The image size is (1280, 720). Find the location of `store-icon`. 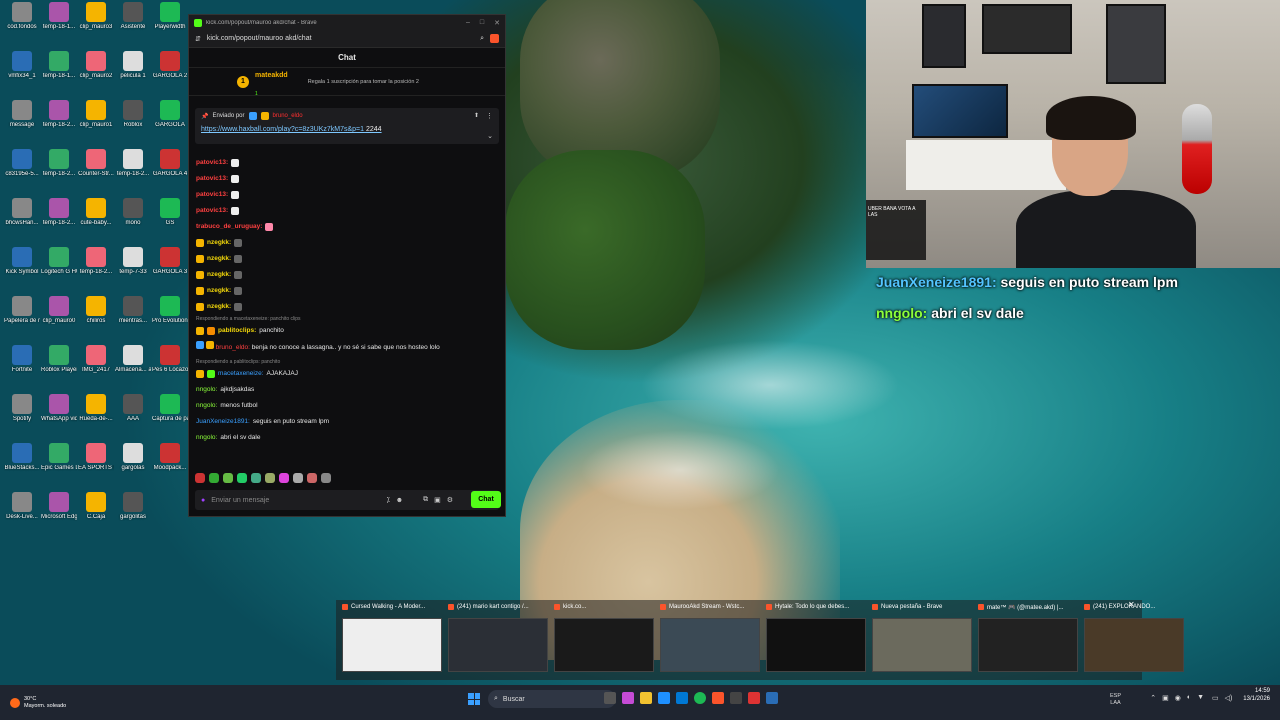

store-icon is located at coordinates (682, 698).